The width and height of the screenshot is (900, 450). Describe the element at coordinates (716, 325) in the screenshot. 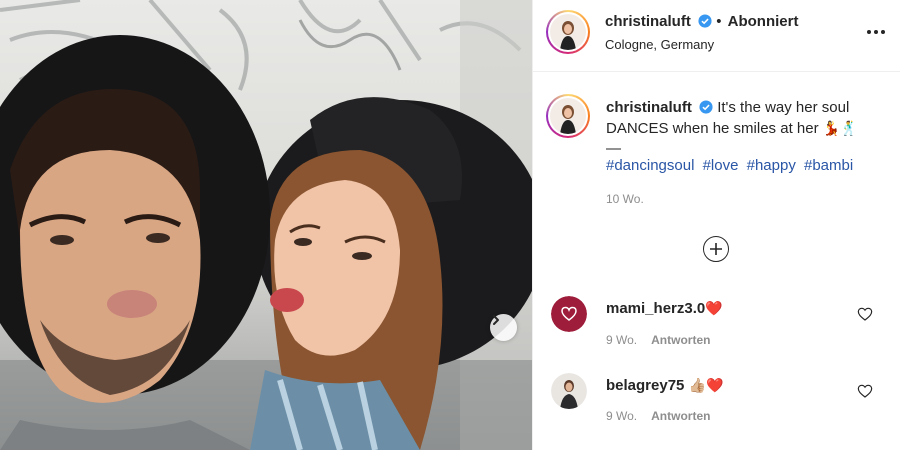

I see `comment-item: mami_herz3.0❤️ 9 Wo. Antworten` at that location.